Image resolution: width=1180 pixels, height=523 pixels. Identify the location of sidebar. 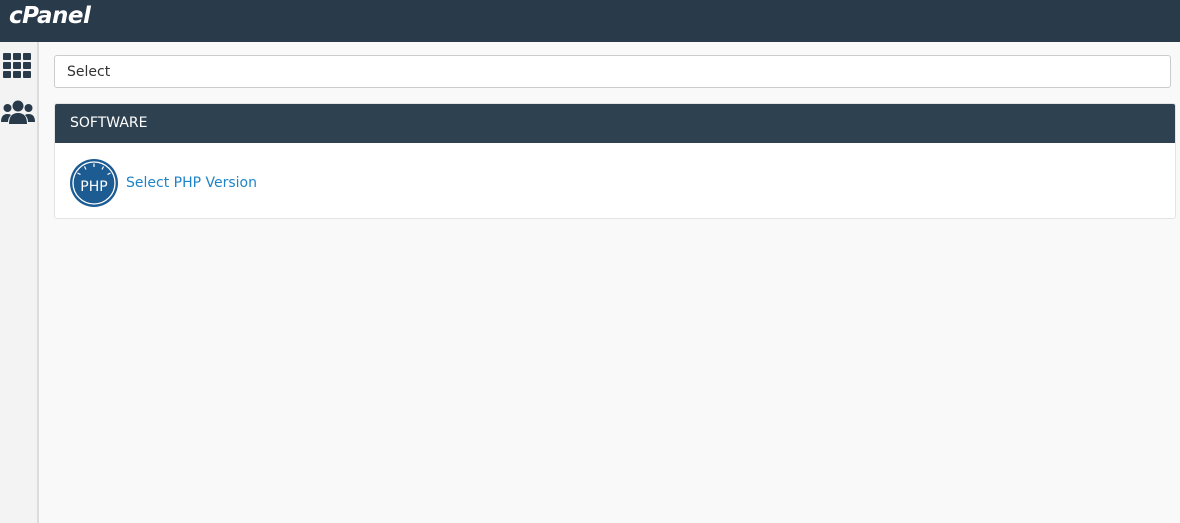
(19, 282).